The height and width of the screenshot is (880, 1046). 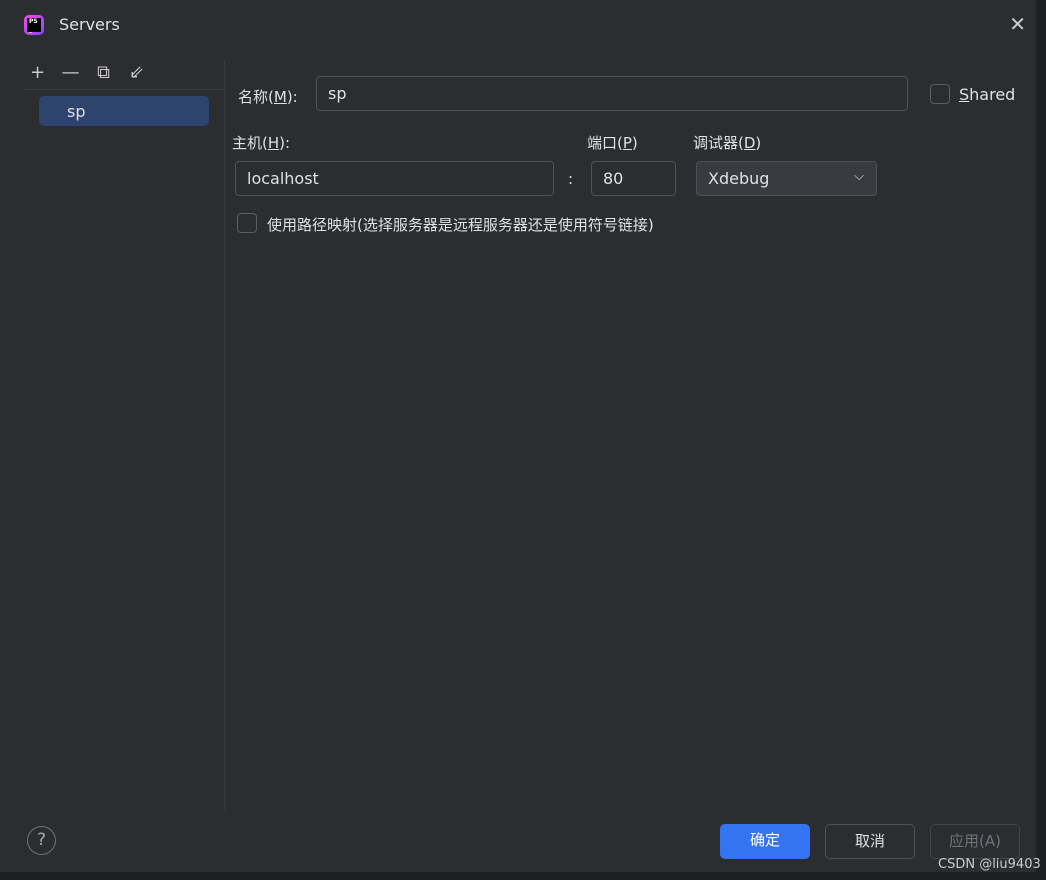 I want to click on phpstorm-logo-icon: PS _, so click(x=34, y=25).